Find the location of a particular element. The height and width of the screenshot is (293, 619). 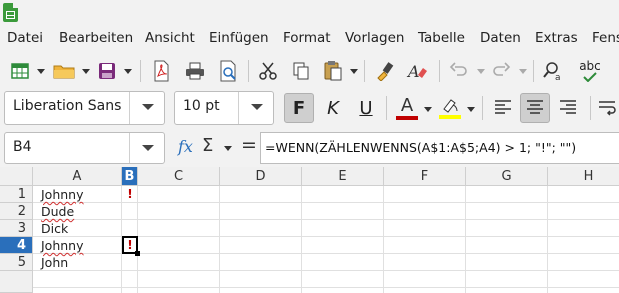

row-header-2: 2 is located at coordinates (16, 211).